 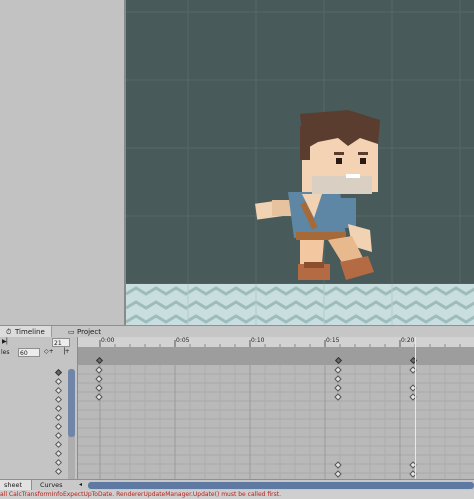 I want to click on ruler-tick-label: 0:05, so click(x=183, y=340).